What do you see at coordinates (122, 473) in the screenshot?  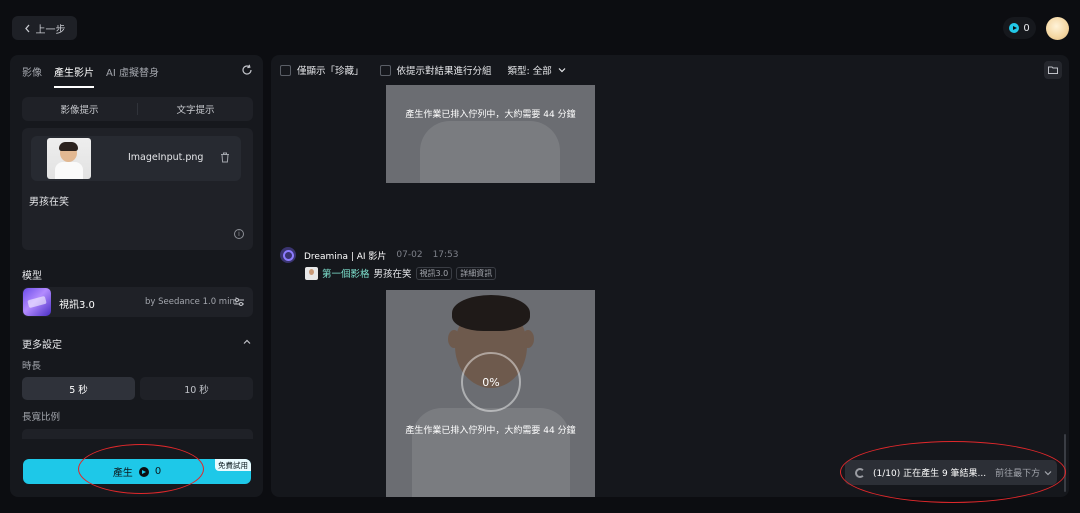 I see `generate-label: 產生` at bounding box center [122, 473].